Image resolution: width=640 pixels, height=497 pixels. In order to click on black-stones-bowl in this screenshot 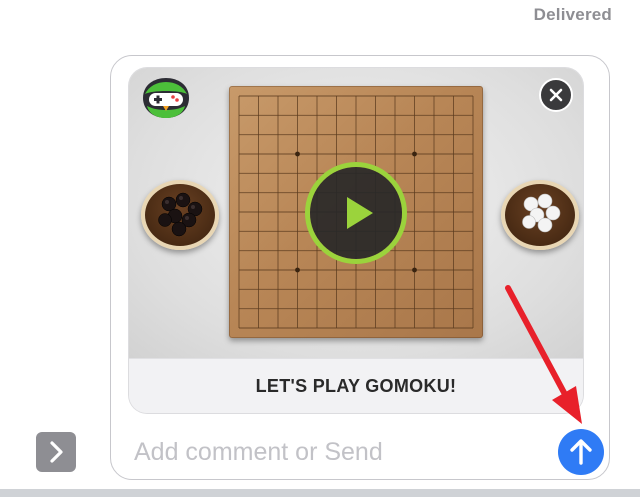, I will do `click(180, 215)`.